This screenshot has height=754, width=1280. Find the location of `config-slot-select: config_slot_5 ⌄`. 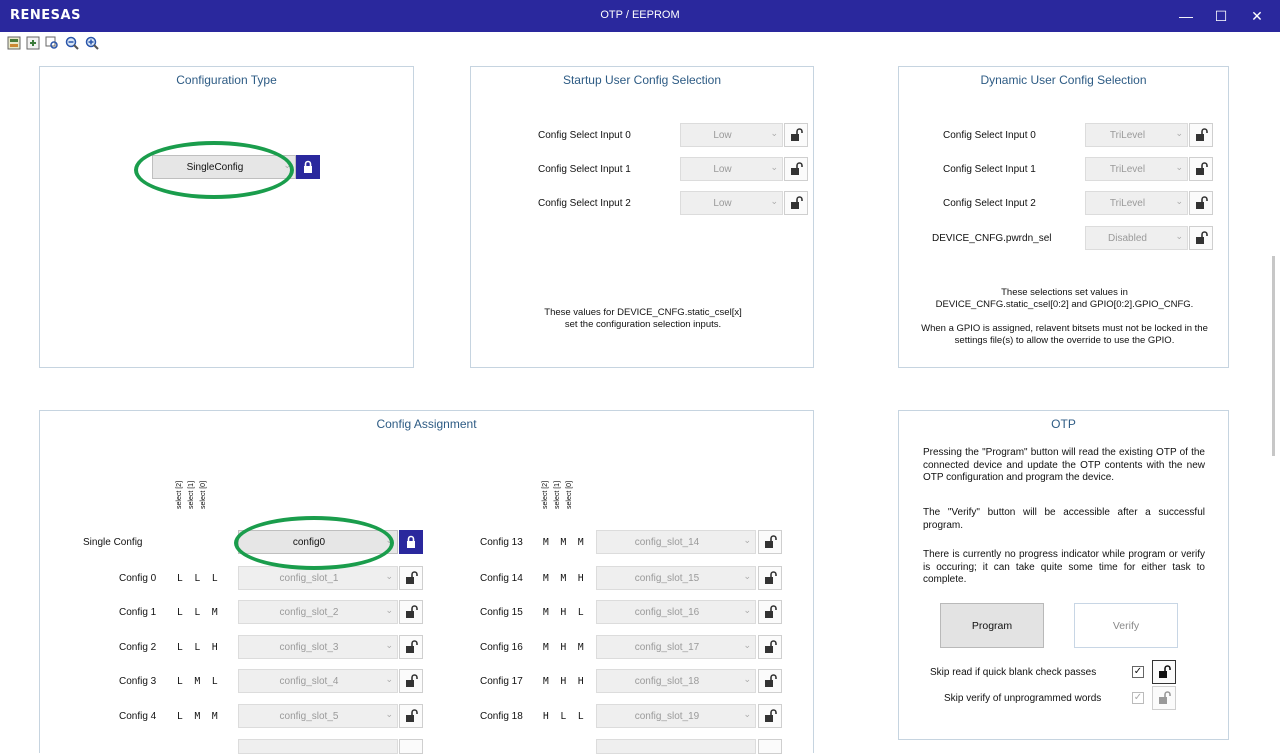

config-slot-select: config_slot_5 ⌄ is located at coordinates (318, 716).